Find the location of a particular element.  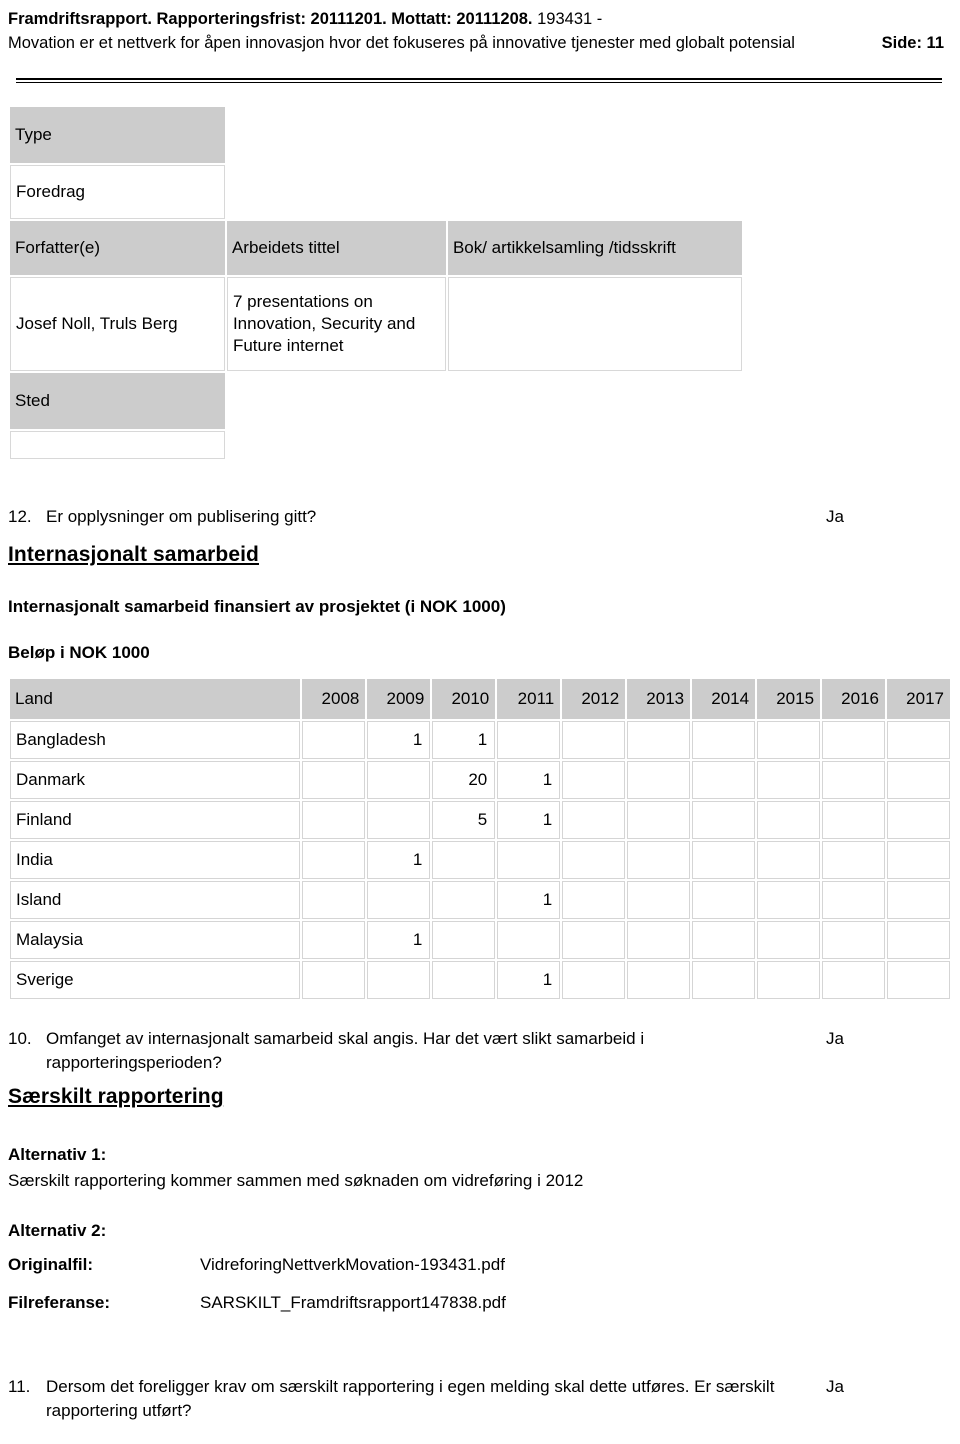

year-header-2011: 2011 is located at coordinates (529, 698).